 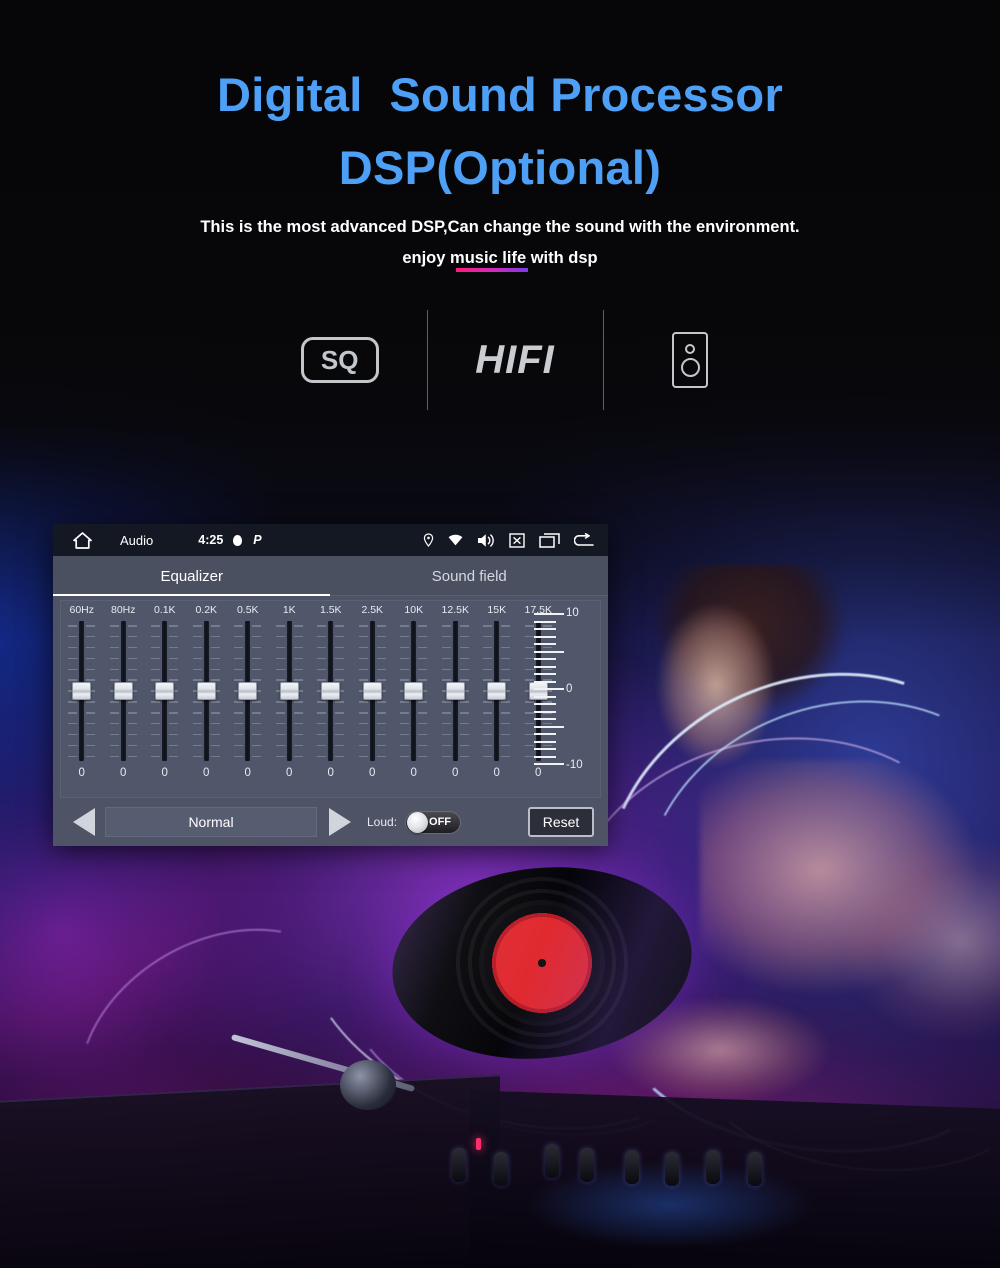 I want to click on prev-arrow-icon, so click(x=84, y=822).